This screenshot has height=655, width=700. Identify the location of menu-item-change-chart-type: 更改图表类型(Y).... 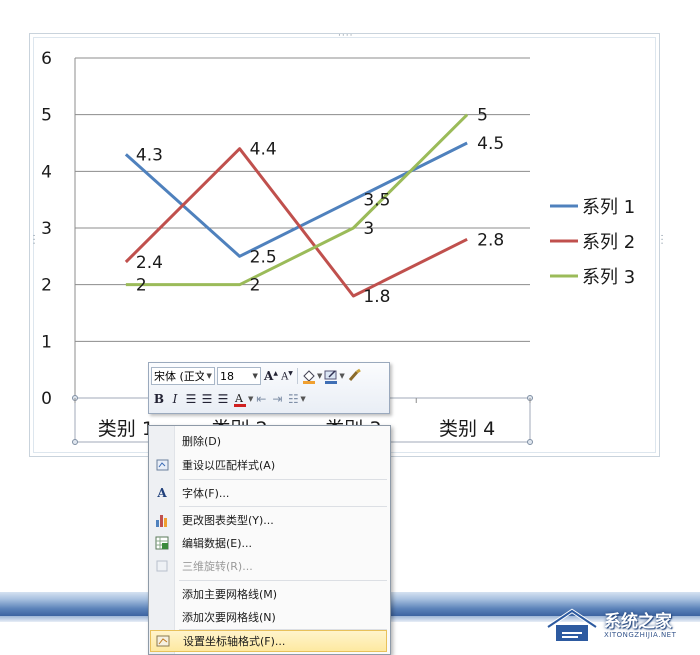
(268, 520).